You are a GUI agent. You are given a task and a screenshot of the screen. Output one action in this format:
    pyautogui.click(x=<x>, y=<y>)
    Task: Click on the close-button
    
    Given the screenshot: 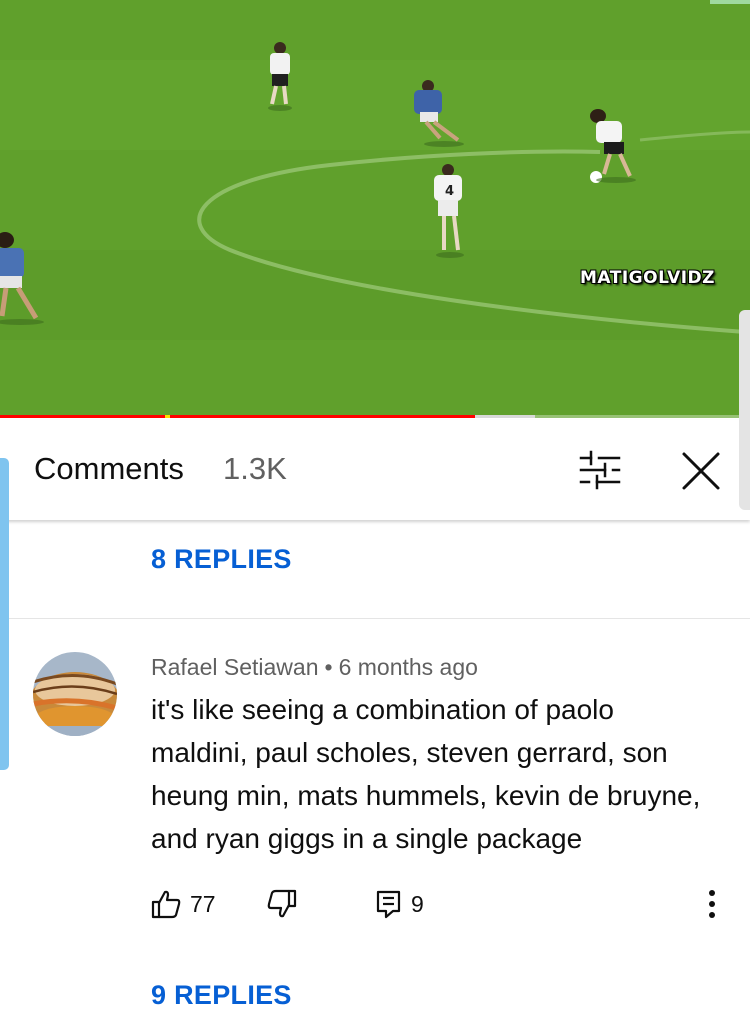 What is the action you would take?
    pyautogui.click(x=701, y=471)
    